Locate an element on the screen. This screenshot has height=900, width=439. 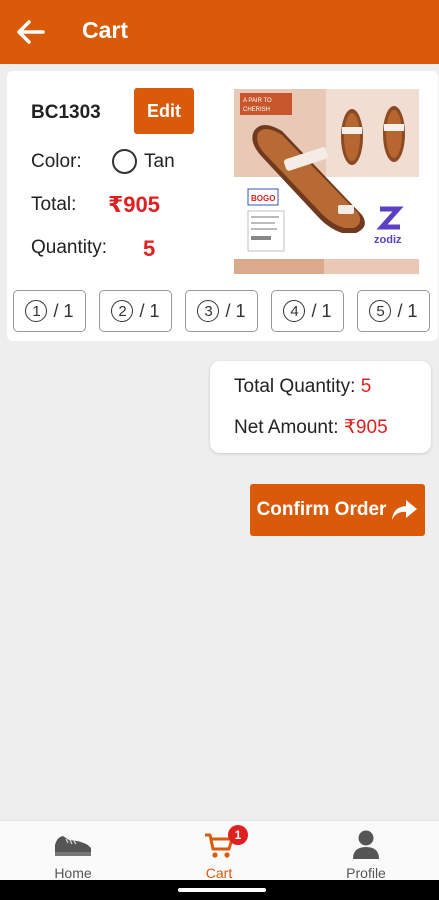
color-label: Color: is located at coordinates (56, 161).